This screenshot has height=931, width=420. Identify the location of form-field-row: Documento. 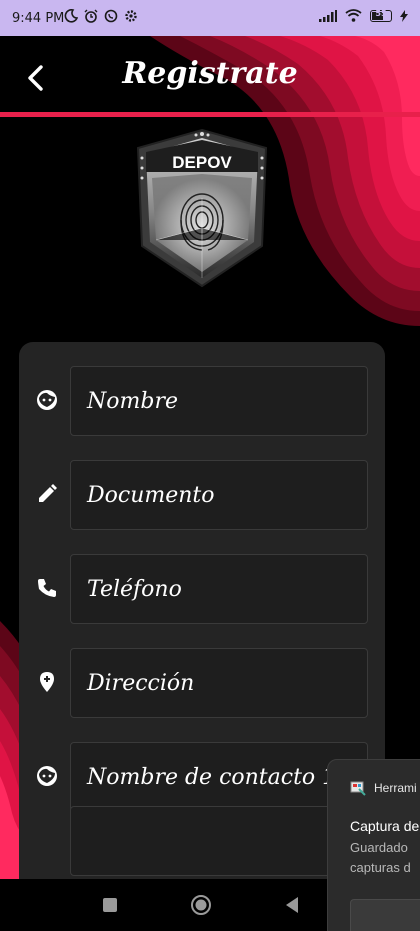
(202, 495).